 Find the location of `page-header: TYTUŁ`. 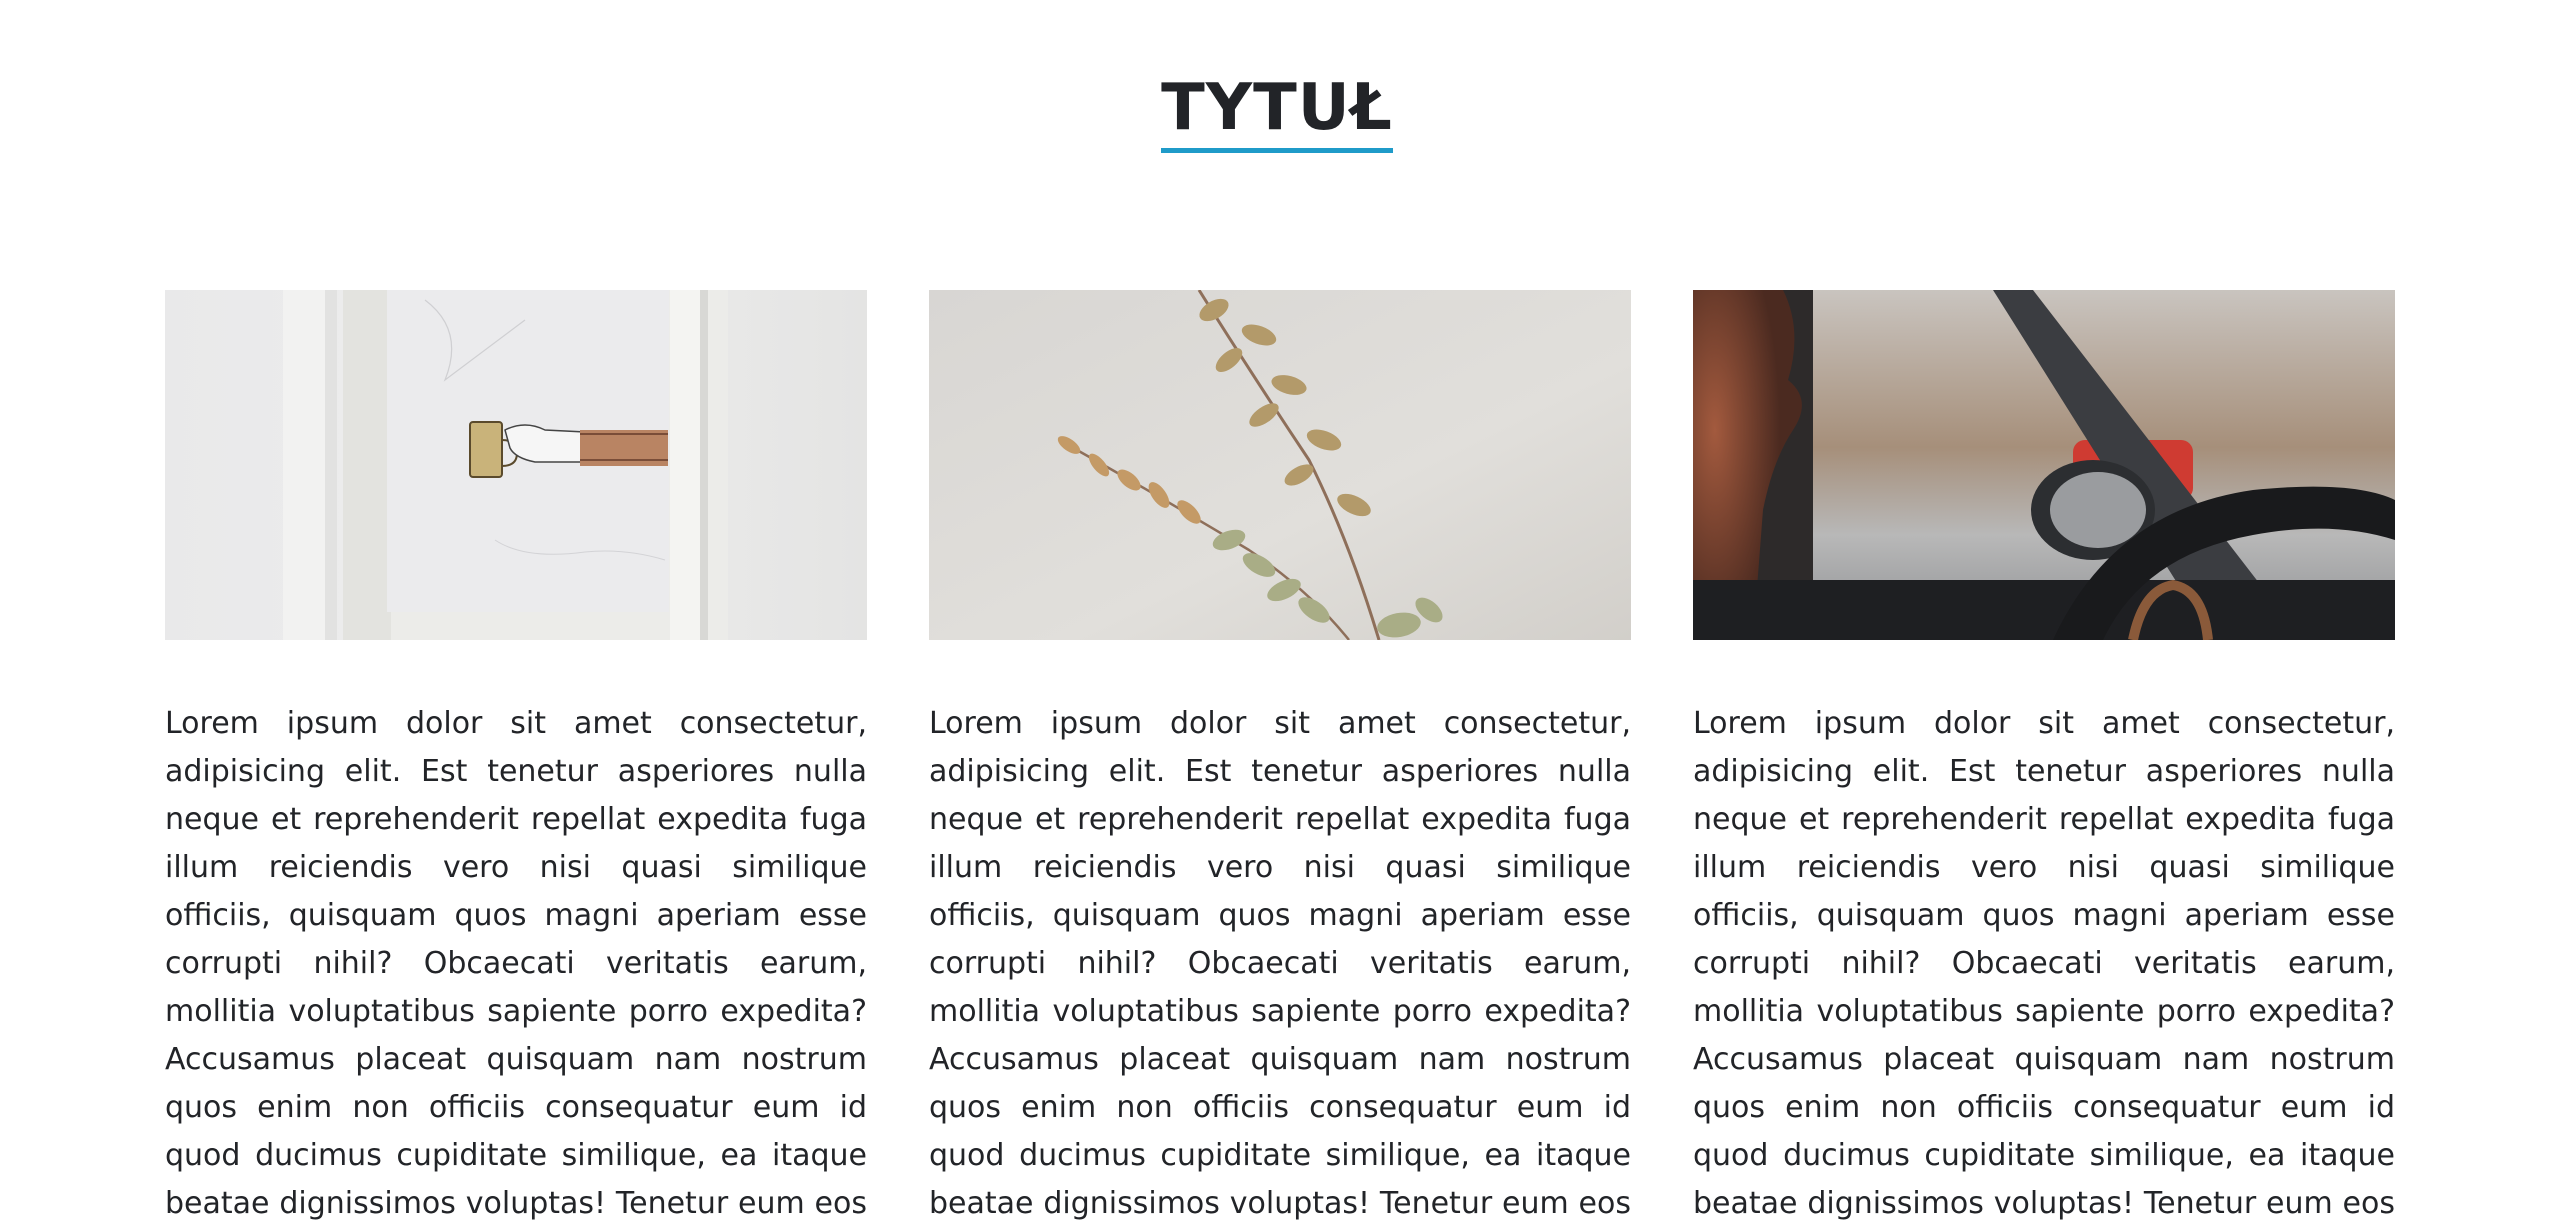

page-header: TYTUŁ is located at coordinates (1277, 110).